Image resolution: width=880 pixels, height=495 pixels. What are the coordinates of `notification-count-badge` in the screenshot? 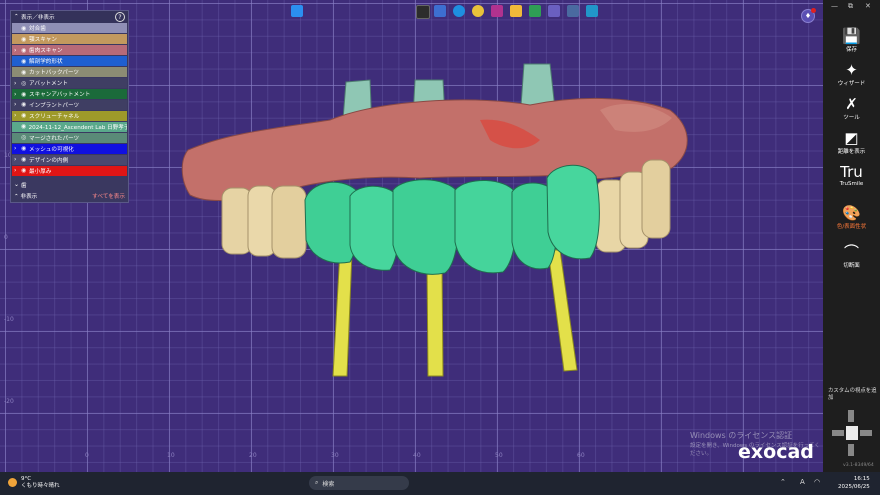 It's located at (813, 10).